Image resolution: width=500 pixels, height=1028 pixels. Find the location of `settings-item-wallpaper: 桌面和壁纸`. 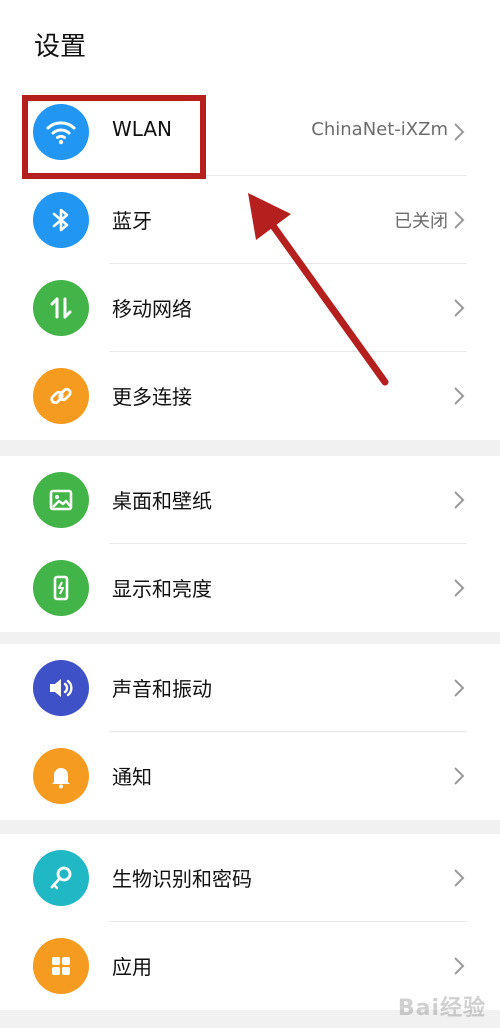

settings-item-wallpaper: 桌面和壁纸 is located at coordinates (250, 500).